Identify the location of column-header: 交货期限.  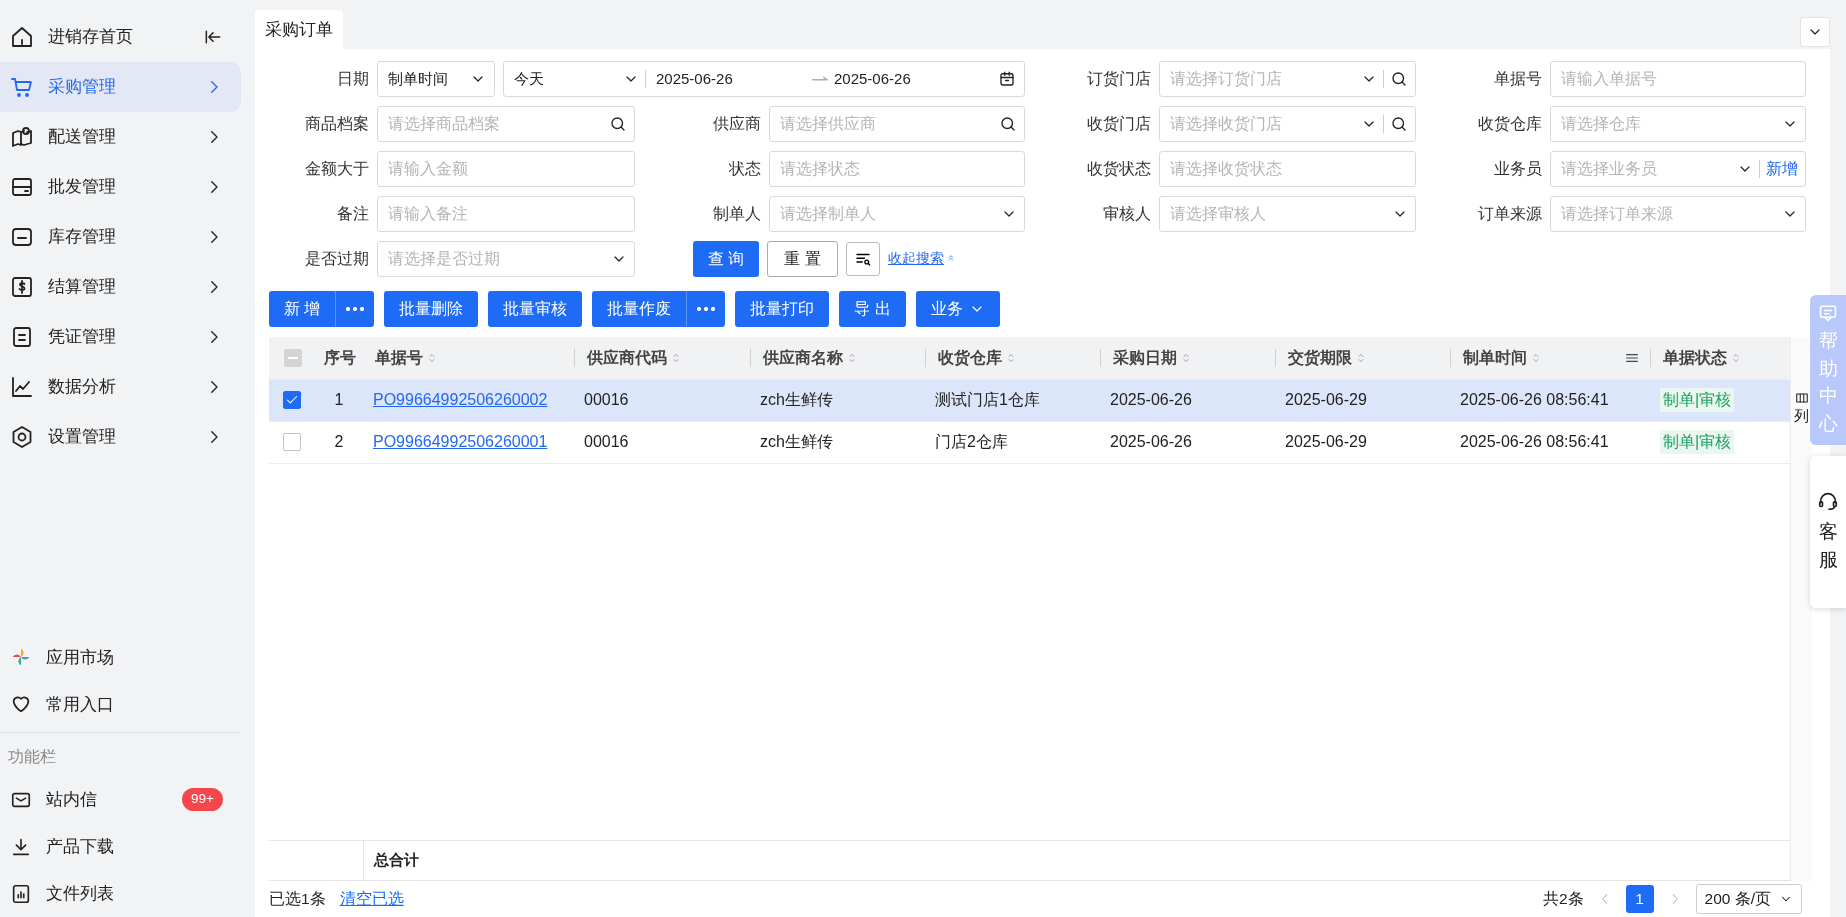
(1368, 357).